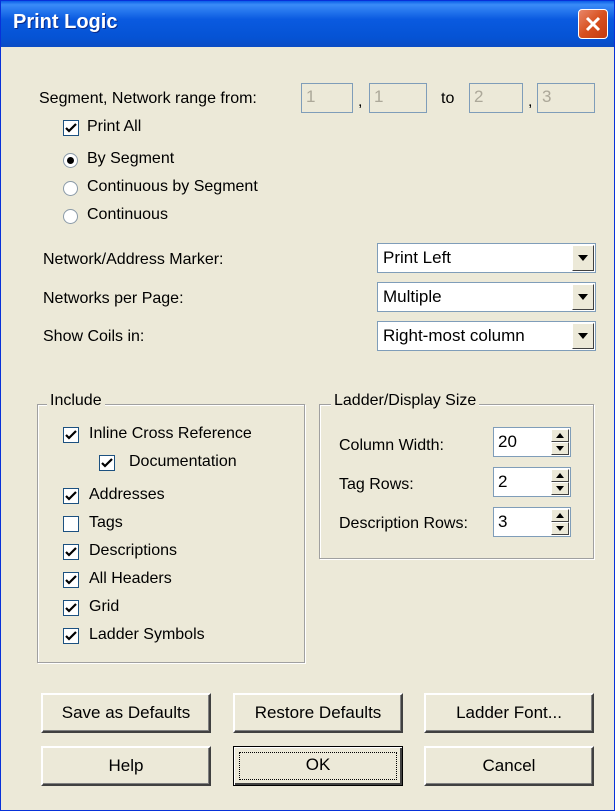  I want to click on range-comma: ,, so click(360, 101).